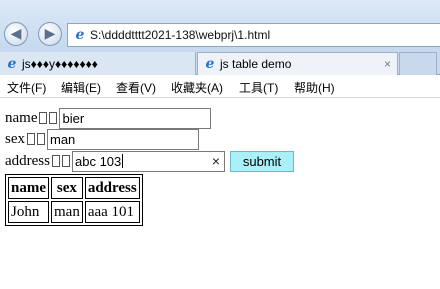  I want to click on address-row: address abc 103 × submit, so click(149, 161).